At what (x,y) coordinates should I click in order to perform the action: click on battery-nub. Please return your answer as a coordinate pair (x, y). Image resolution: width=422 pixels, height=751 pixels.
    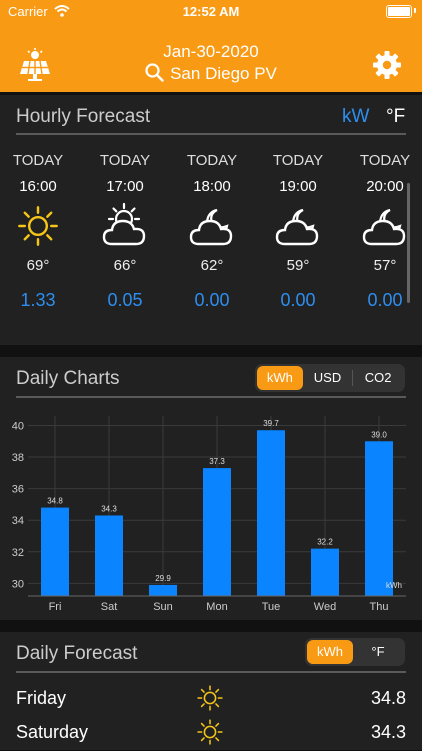
    Looking at the image, I should click on (415, 10).